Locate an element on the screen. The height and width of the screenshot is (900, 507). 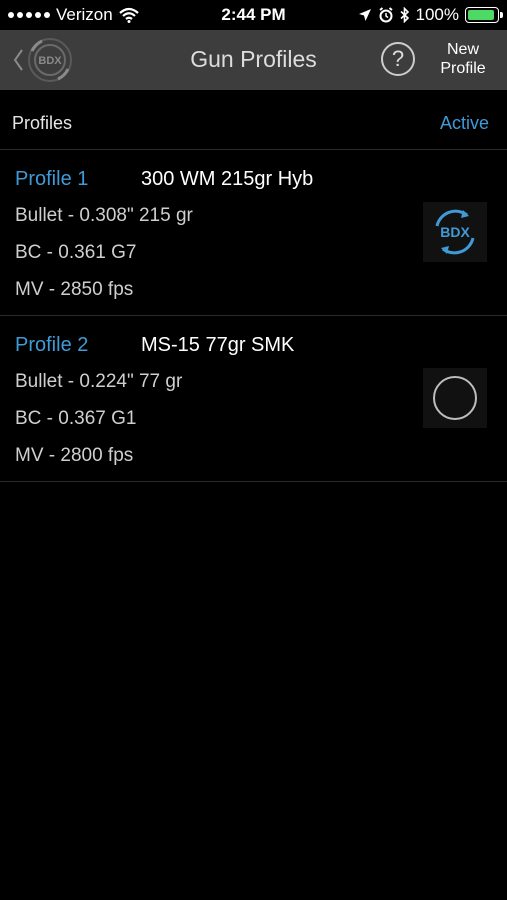
profile-mv: MV - 2800 fps is located at coordinates (74, 455).